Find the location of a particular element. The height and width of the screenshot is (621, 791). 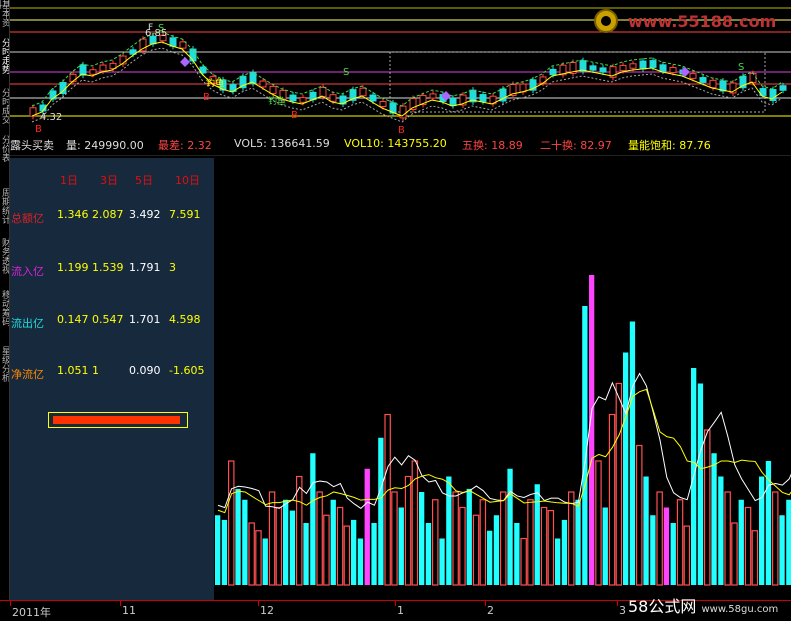

side-tab-6: 财务透视 is located at coordinates (4, 262).